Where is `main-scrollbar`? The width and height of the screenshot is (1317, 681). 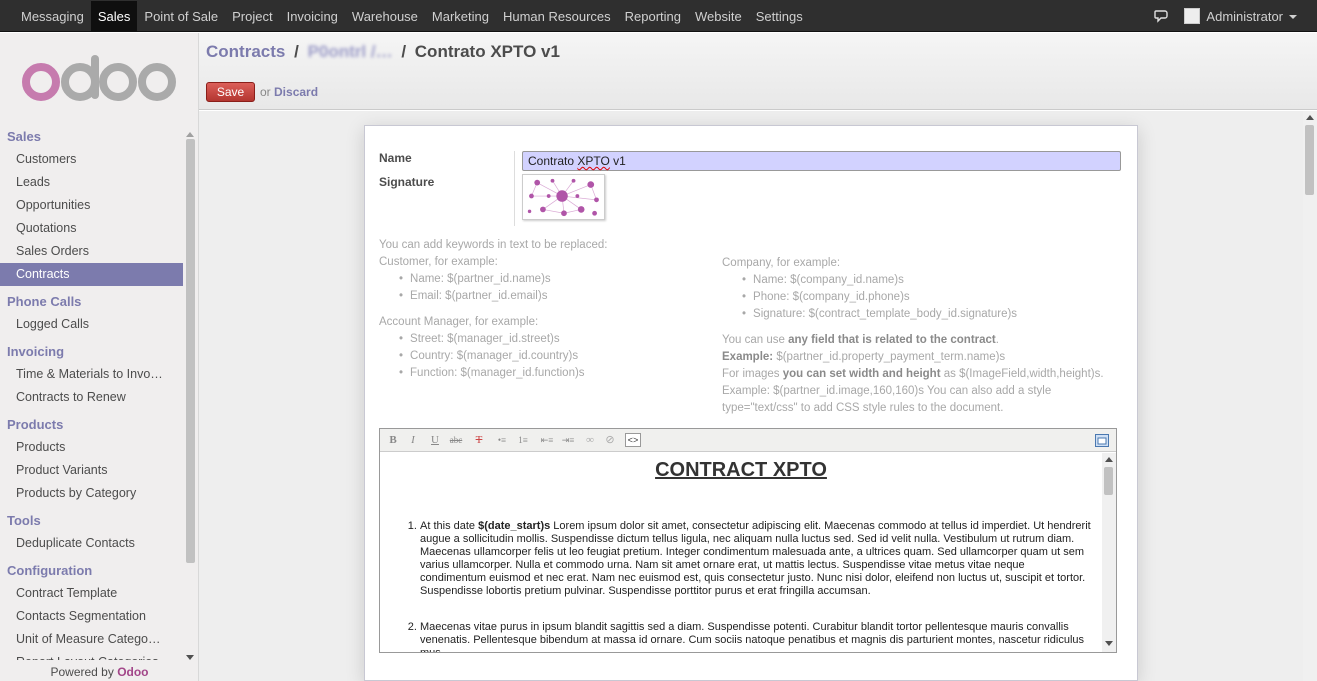 main-scrollbar is located at coordinates (1310, 396).